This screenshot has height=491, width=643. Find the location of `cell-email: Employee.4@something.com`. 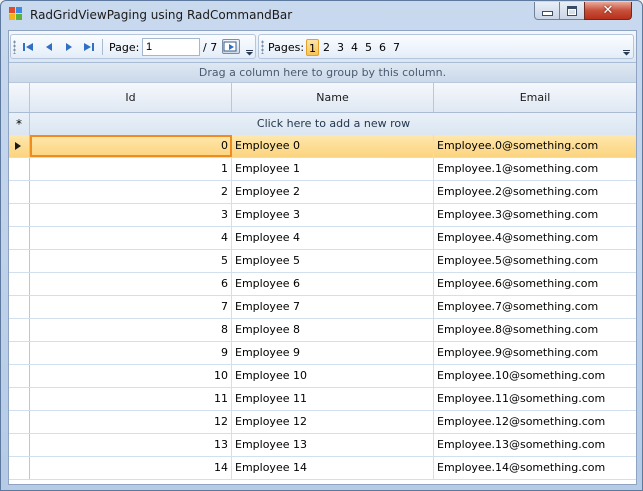

cell-email: Employee.4@something.com is located at coordinates (535, 238).